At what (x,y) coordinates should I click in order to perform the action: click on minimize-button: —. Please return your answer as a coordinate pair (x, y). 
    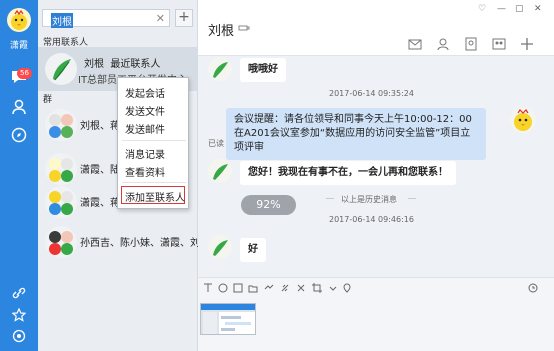
    Looking at the image, I should click on (501, 9).